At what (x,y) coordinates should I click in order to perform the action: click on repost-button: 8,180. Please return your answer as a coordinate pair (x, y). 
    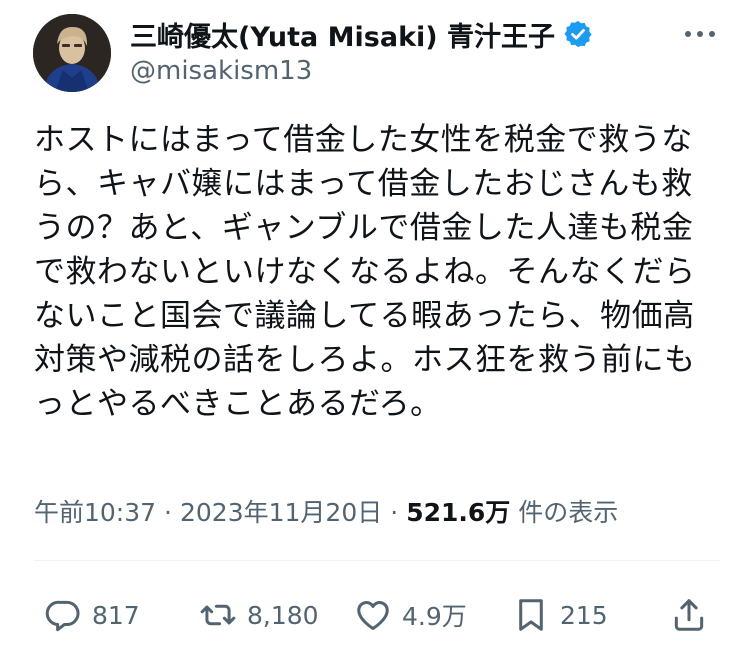
    Looking at the image, I should click on (259, 615).